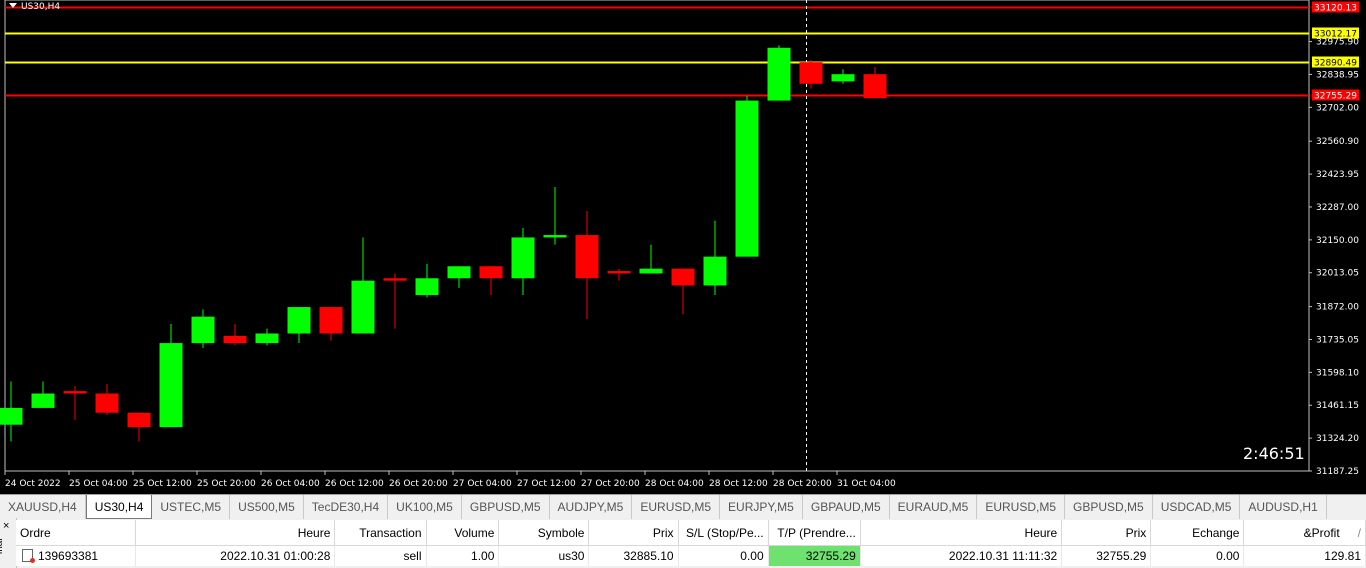 The height and width of the screenshot is (568, 1366). I want to click on y-tick-label: 32013.05, so click(1337, 274).